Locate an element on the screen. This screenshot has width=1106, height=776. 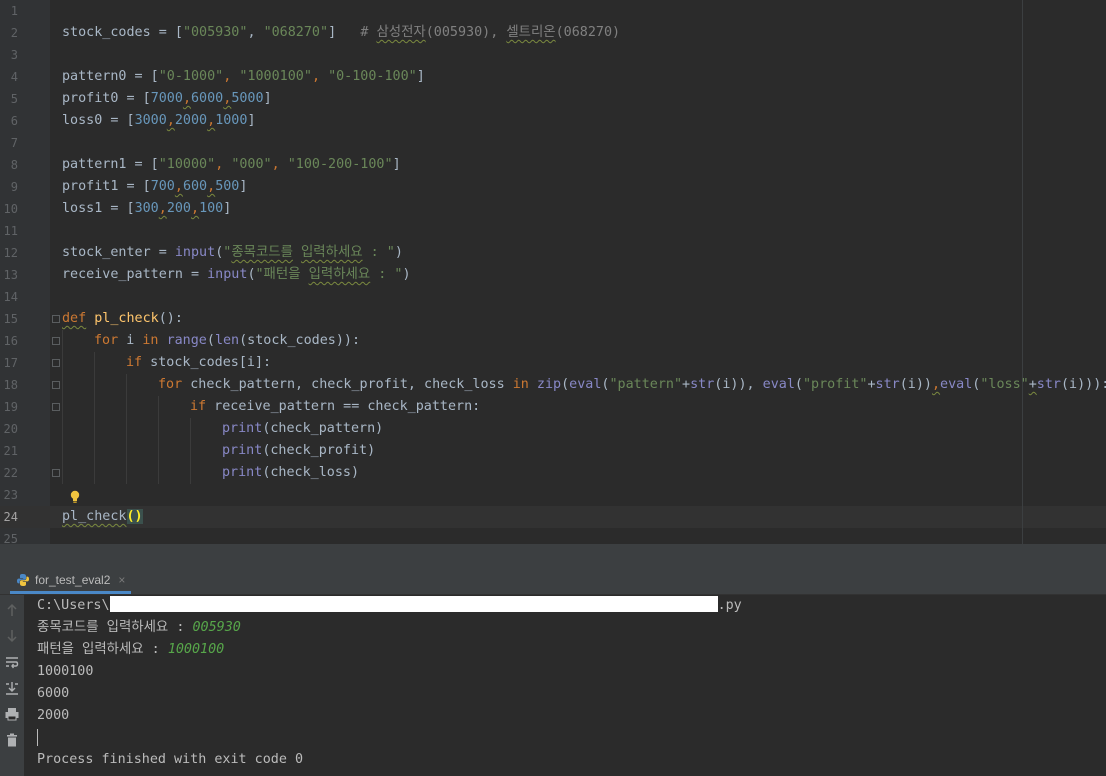
arrow-down-icon is located at coordinates (12, 636).